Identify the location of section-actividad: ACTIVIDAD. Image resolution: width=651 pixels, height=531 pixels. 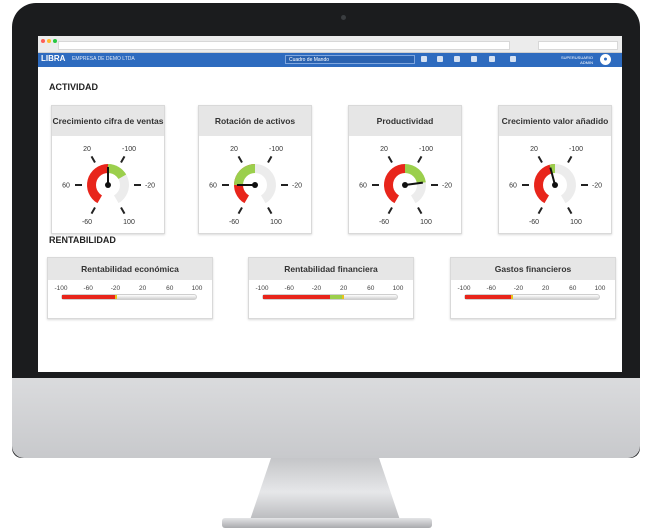
(73, 87).